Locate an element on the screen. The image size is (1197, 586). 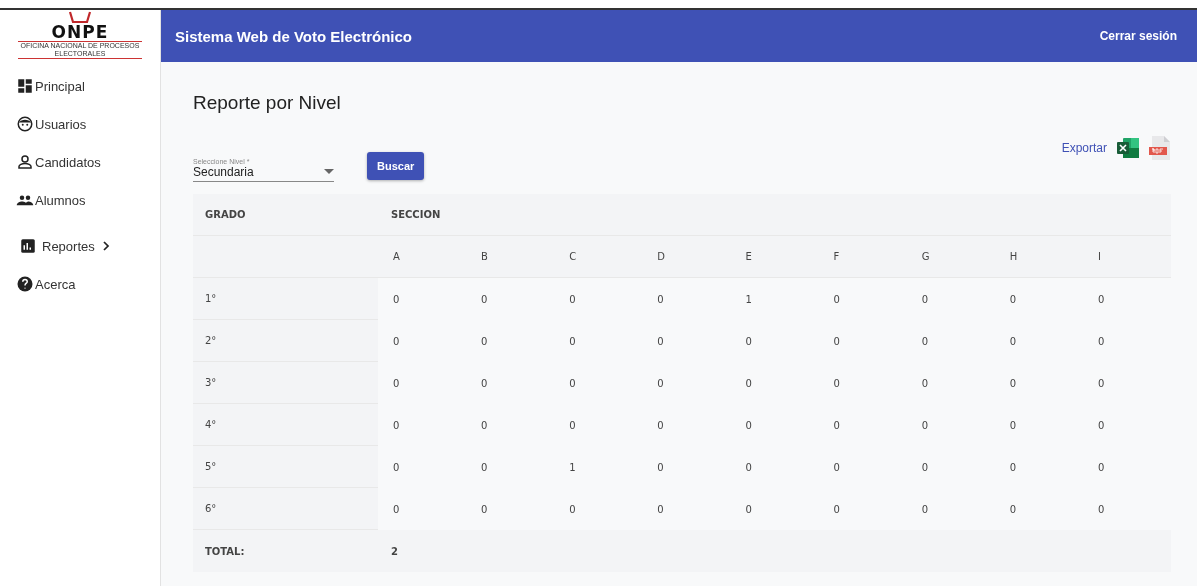
sidebar-item: Acerca is located at coordinates (88, 284).